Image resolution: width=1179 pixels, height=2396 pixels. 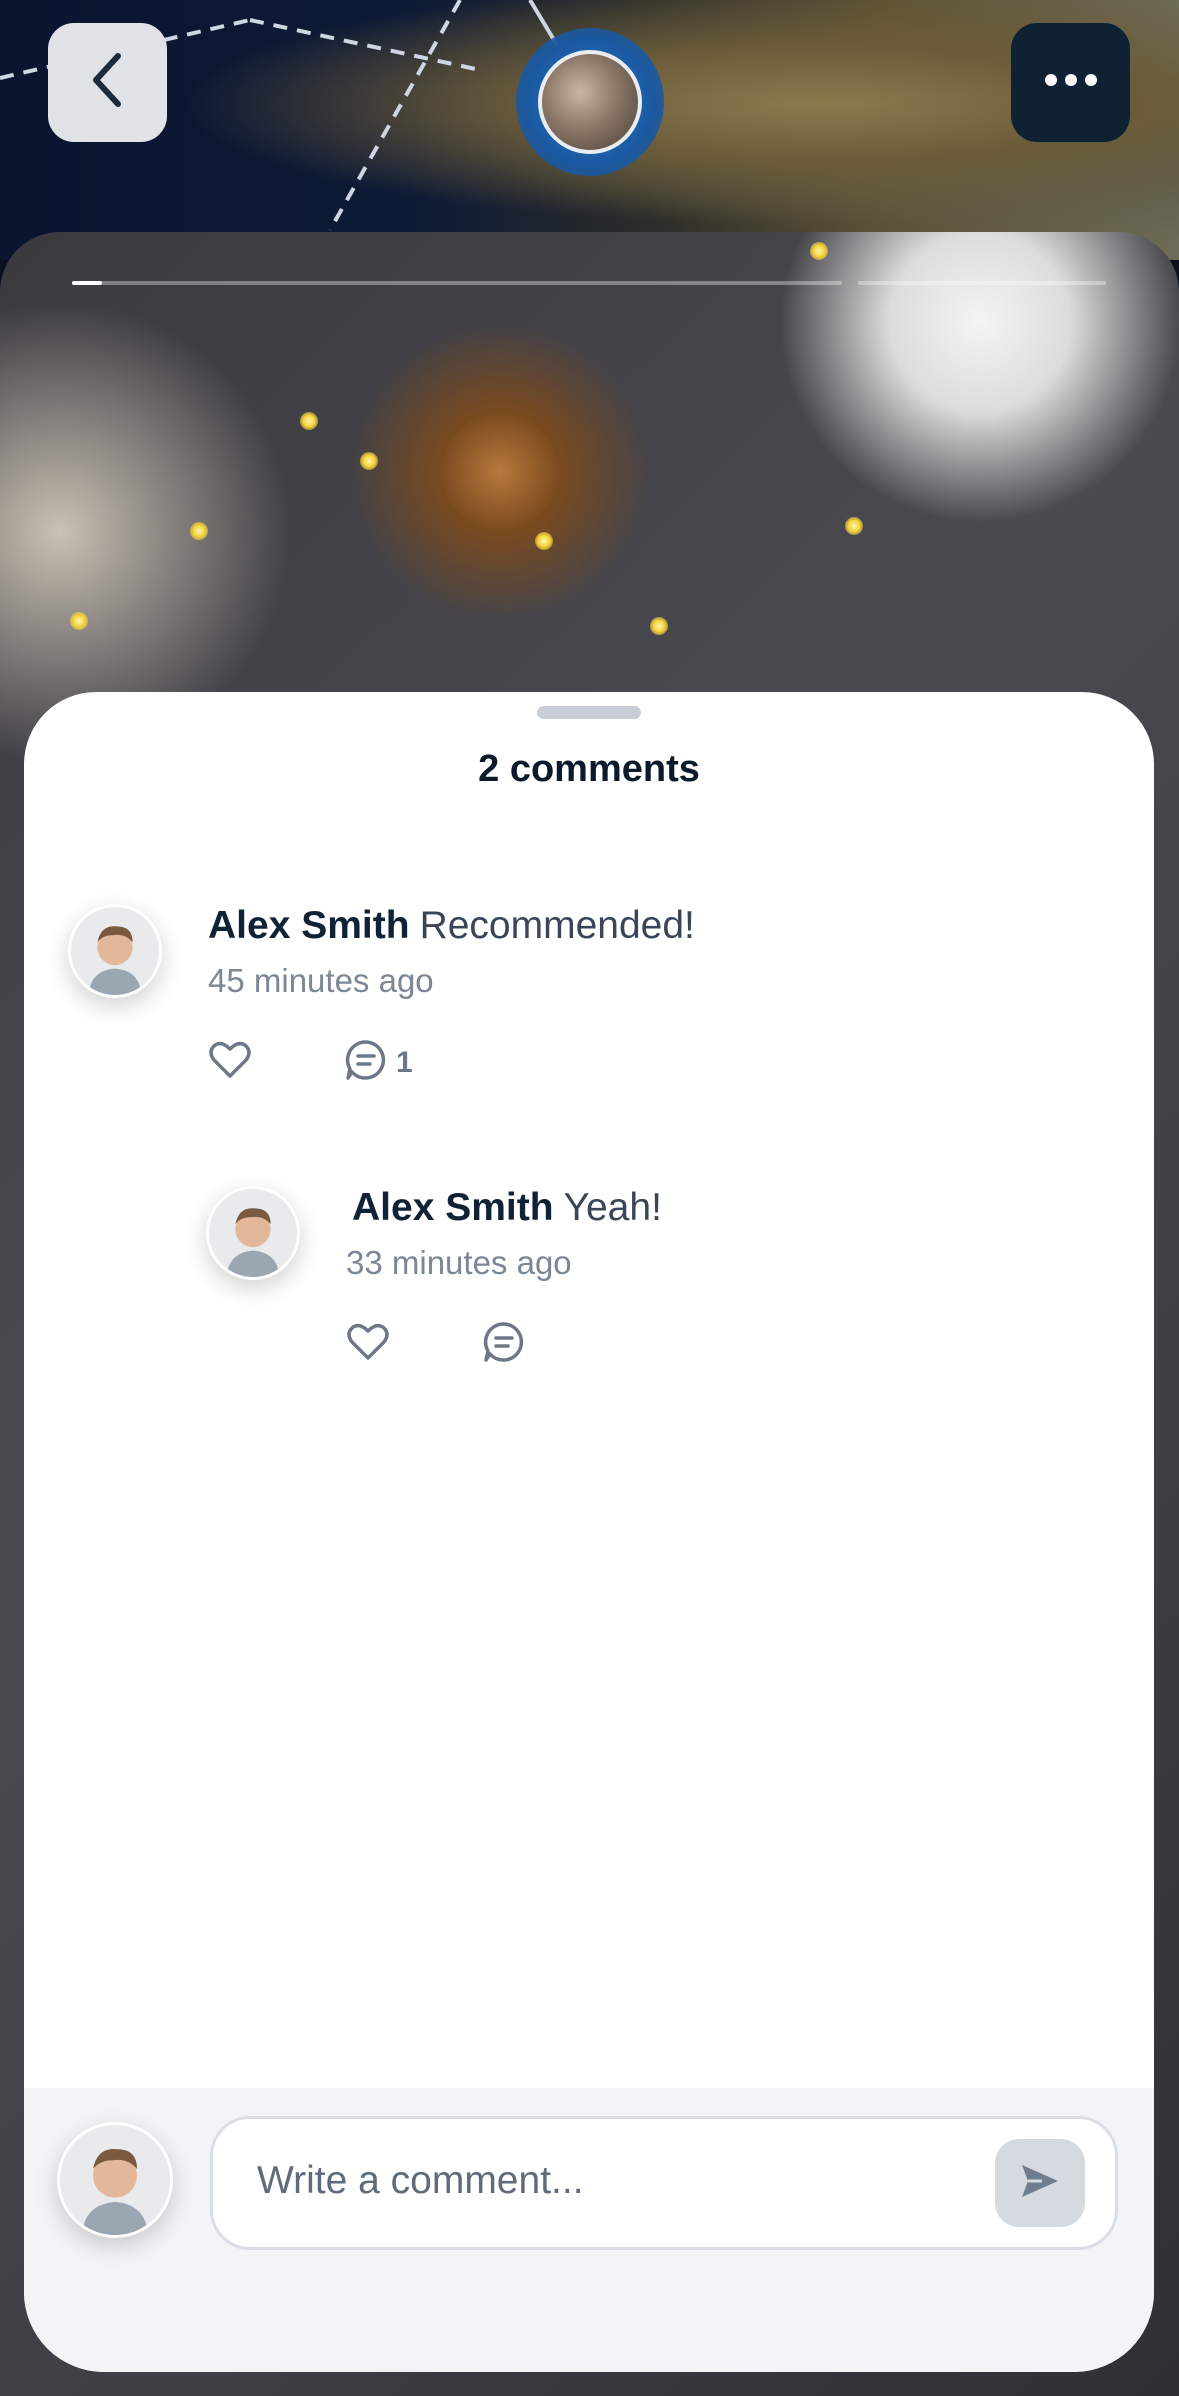 I want to click on current-user-avatar, so click(x=115, y=2180).